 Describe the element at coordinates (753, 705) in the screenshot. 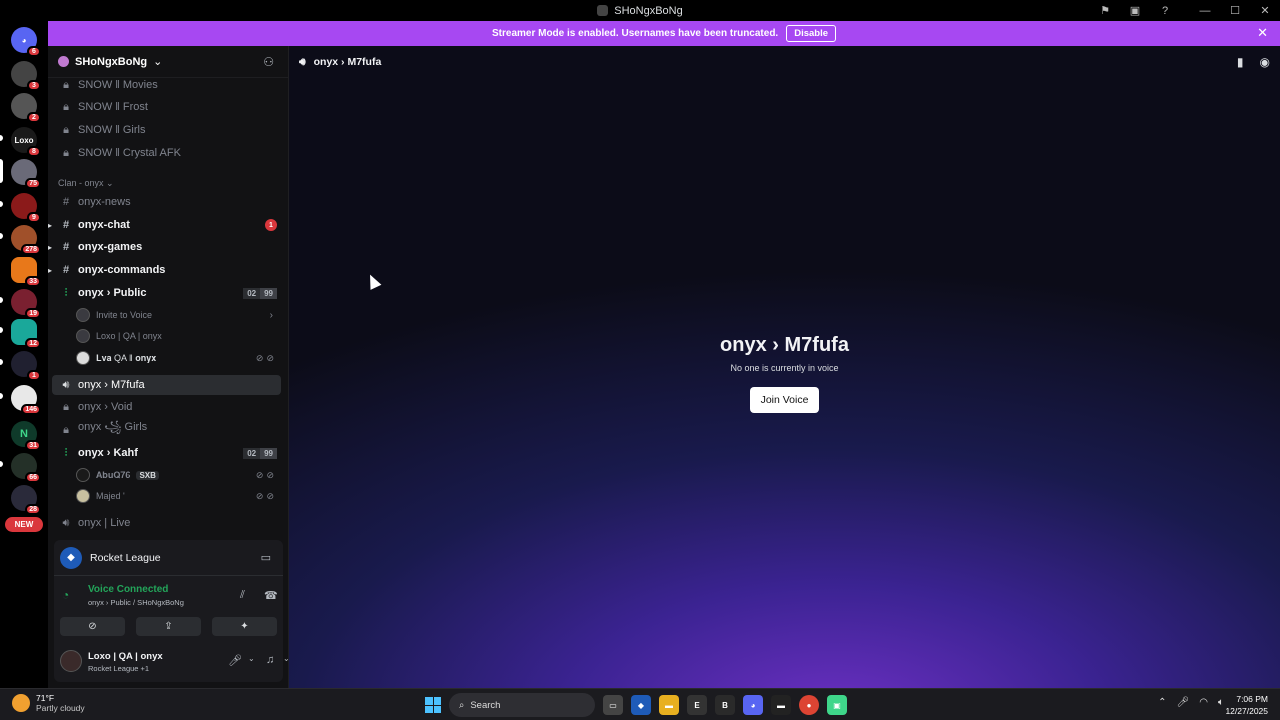

I see `discord-taskbar-icon: ◕` at that location.